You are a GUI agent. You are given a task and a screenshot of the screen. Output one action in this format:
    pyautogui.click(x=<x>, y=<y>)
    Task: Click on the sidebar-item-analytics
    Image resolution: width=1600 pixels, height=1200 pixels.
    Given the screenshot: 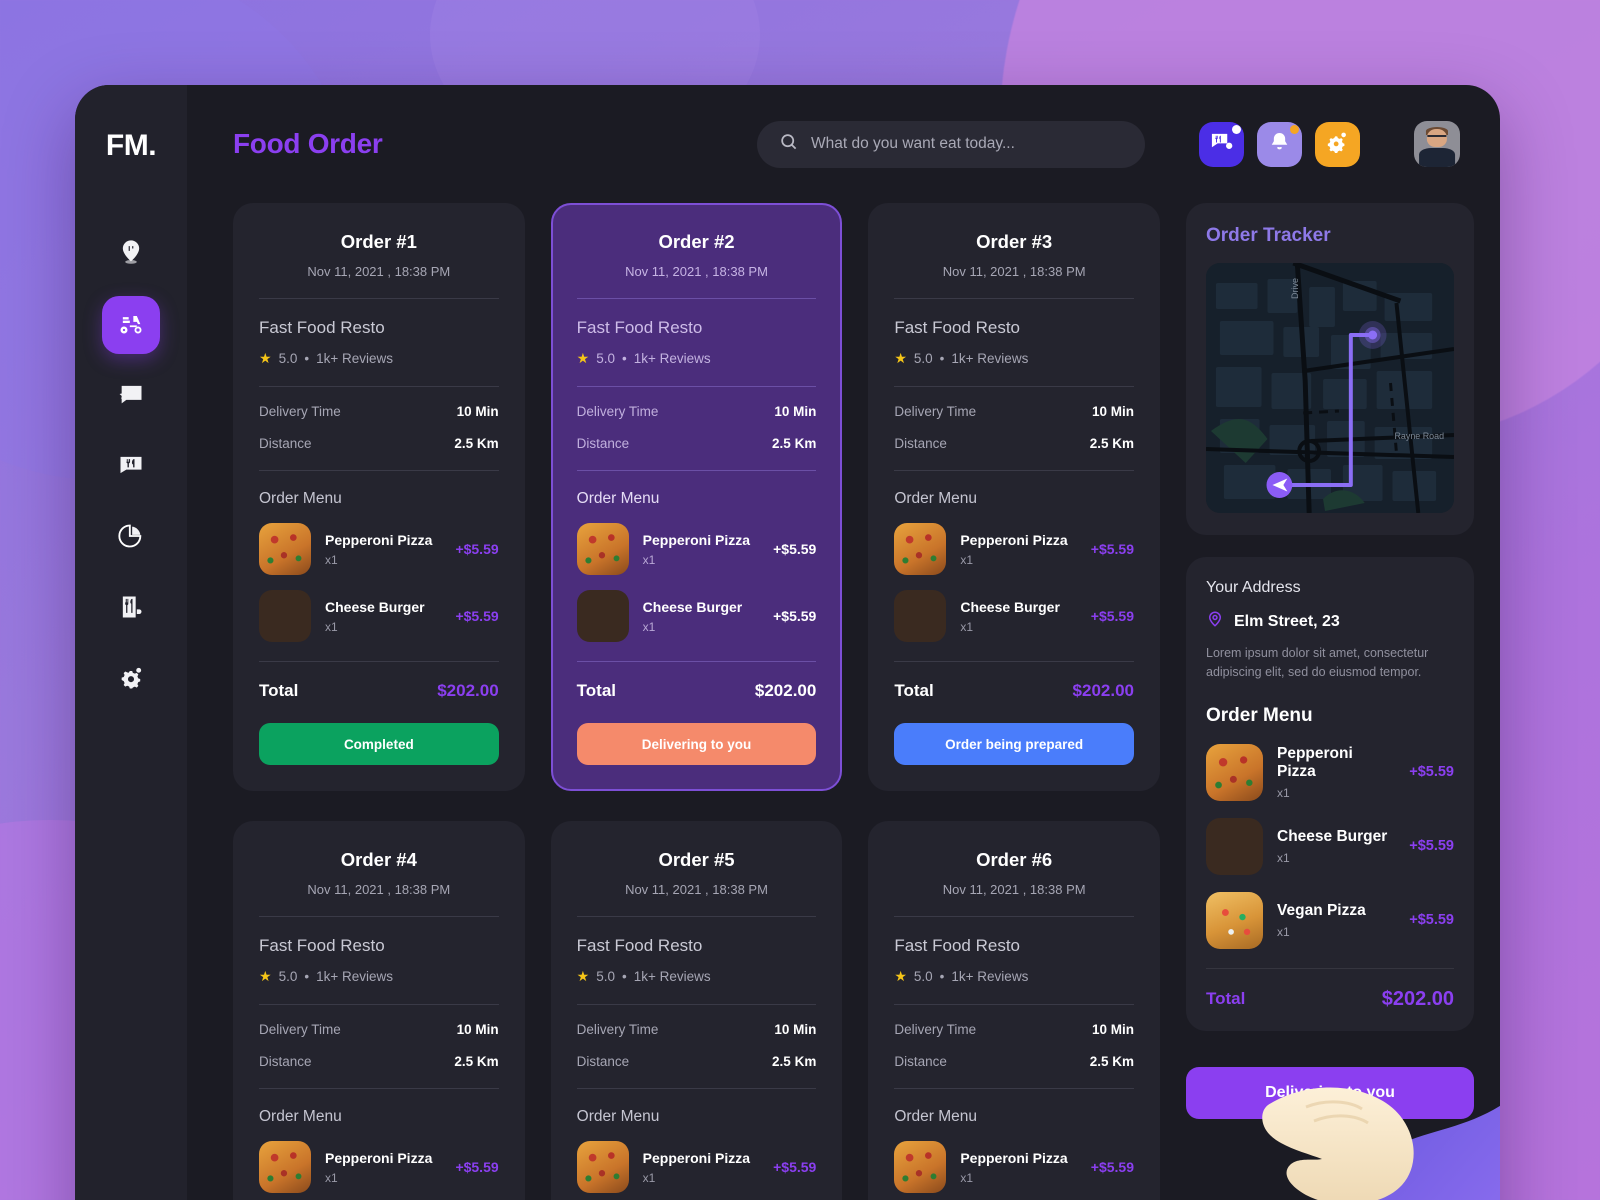 What is the action you would take?
    pyautogui.click(x=131, y=538)
    